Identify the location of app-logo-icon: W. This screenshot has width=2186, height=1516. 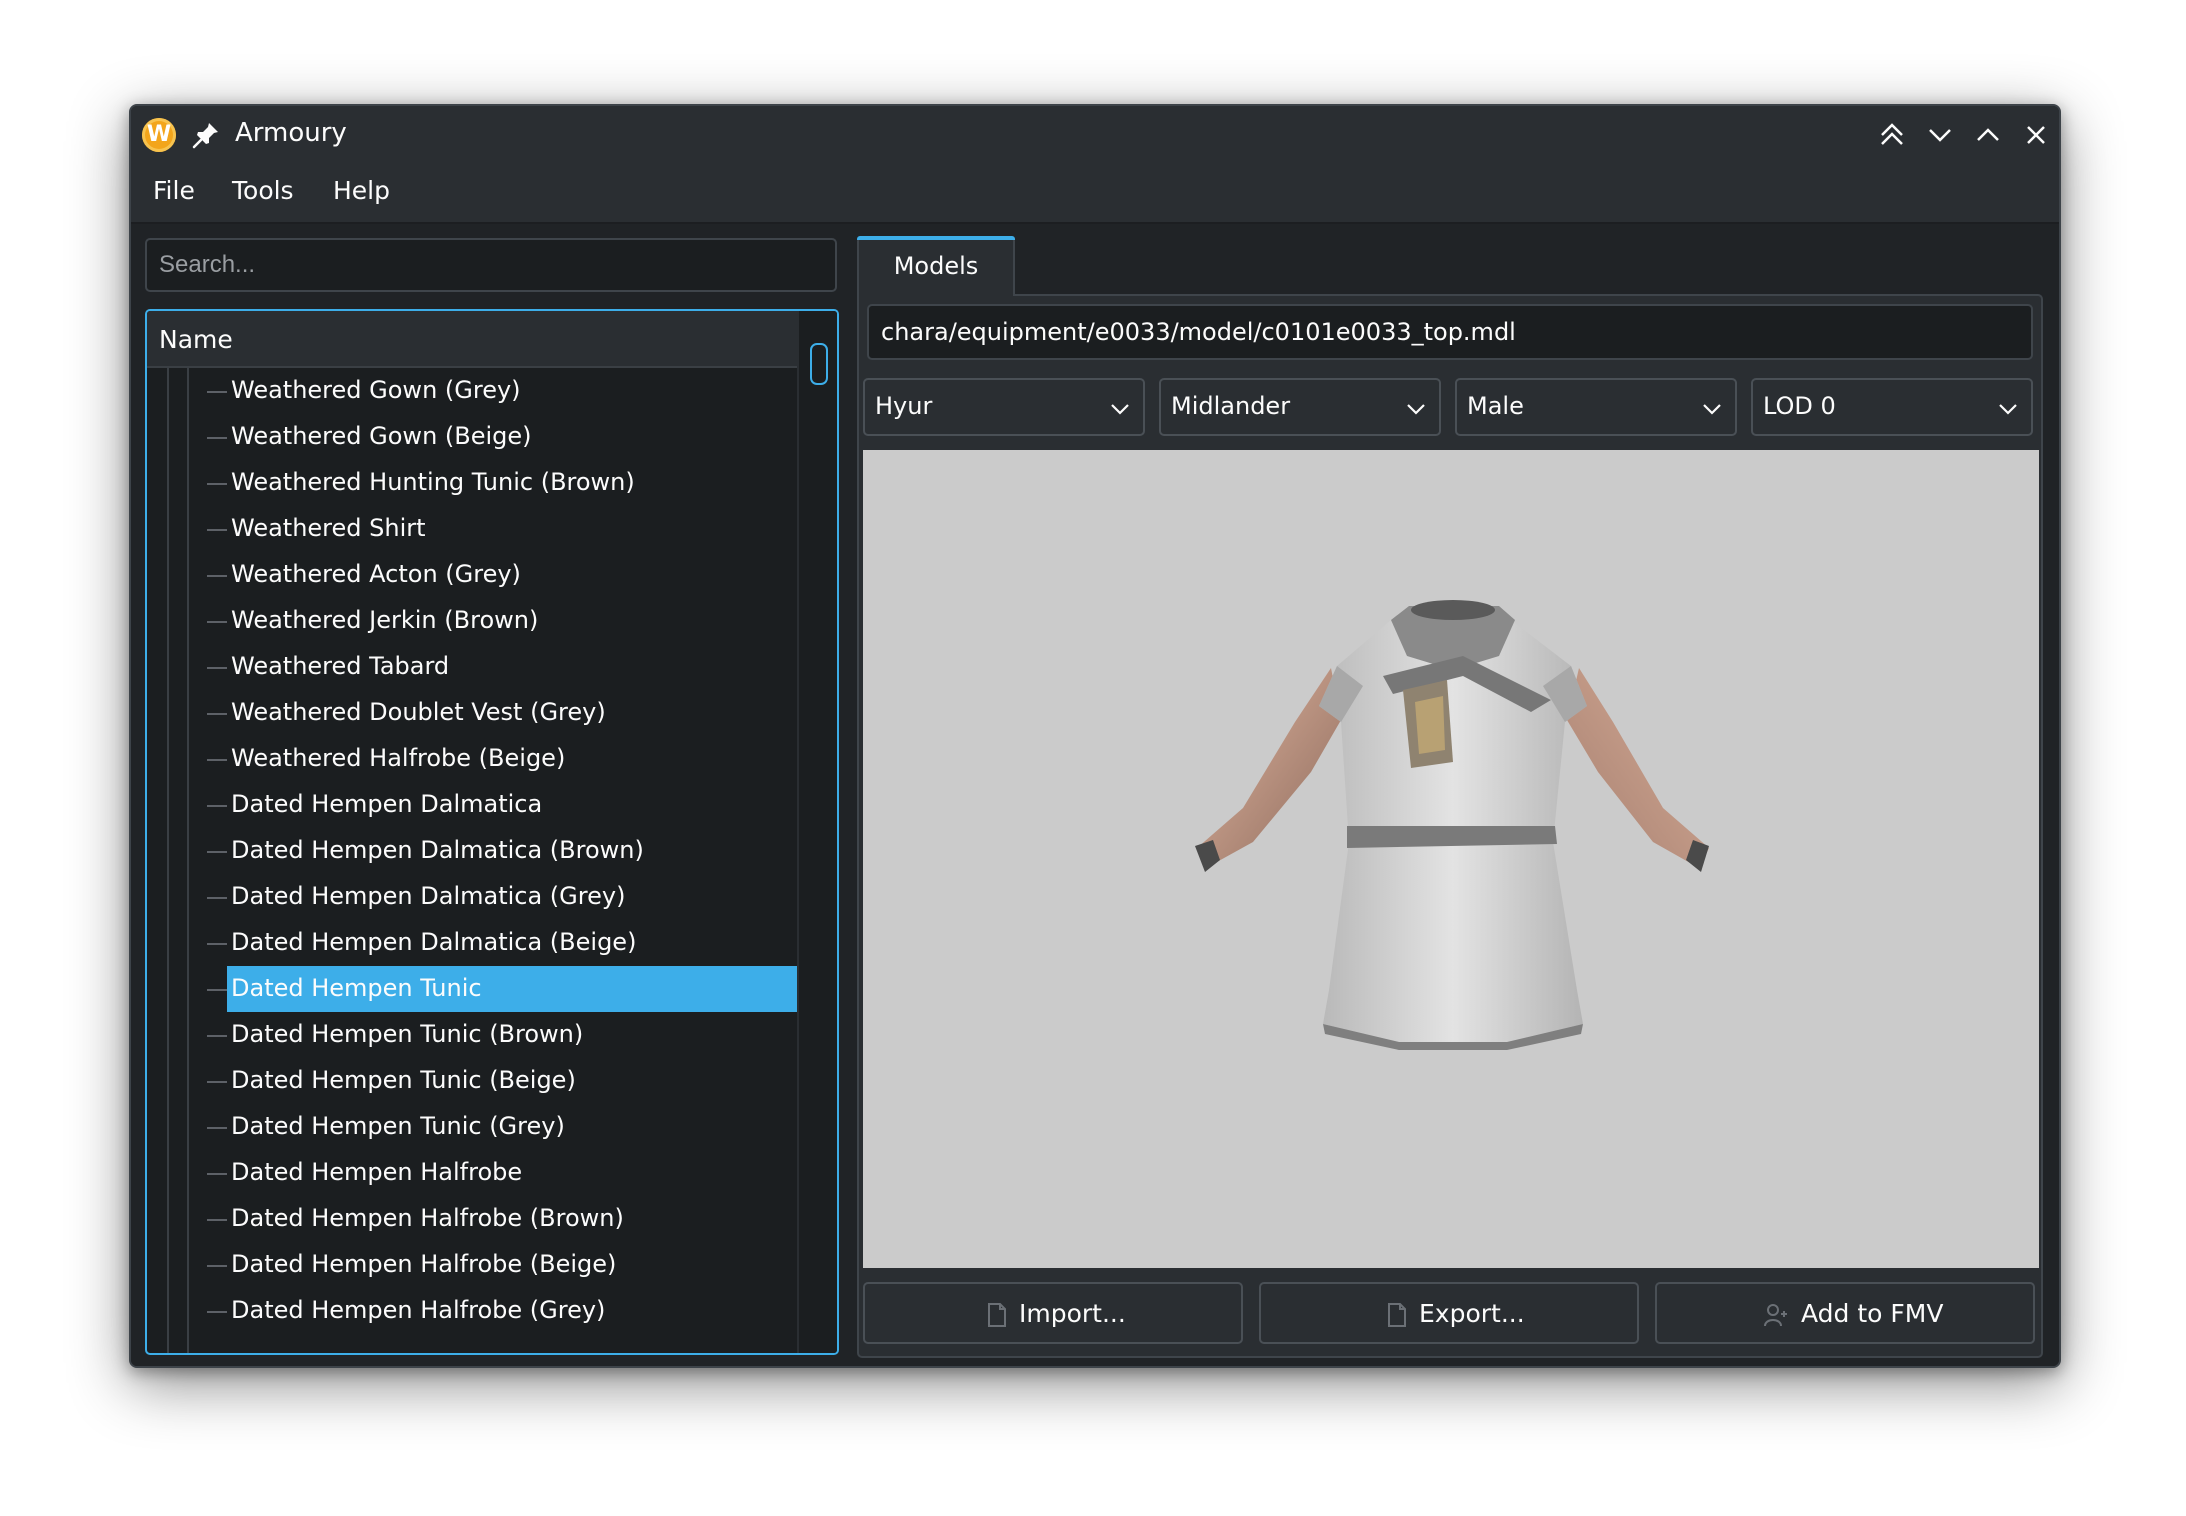
(159, 135).